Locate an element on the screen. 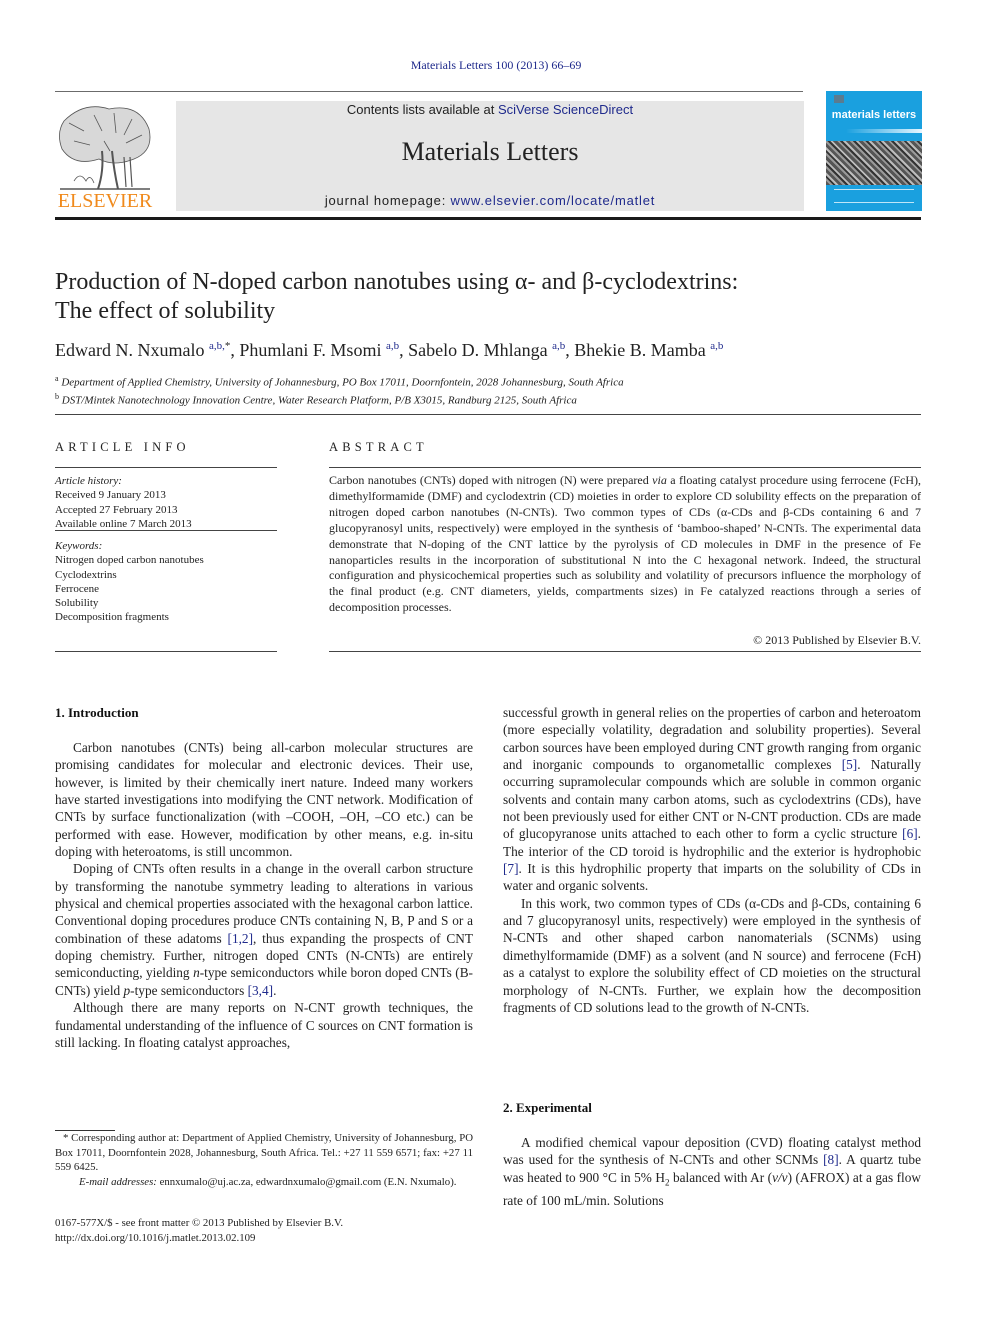  citation-link: [1,2] is located at coordinates (240, 938).